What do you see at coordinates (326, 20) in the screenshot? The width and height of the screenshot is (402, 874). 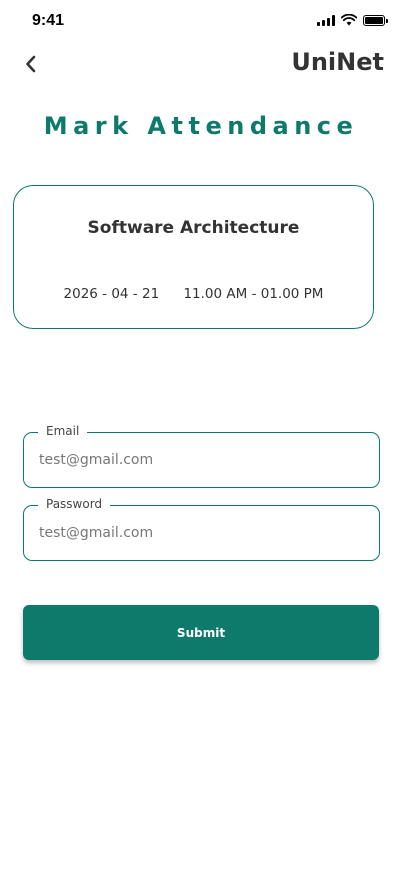 I see `signal-icon` at bounding box center [326, 20].